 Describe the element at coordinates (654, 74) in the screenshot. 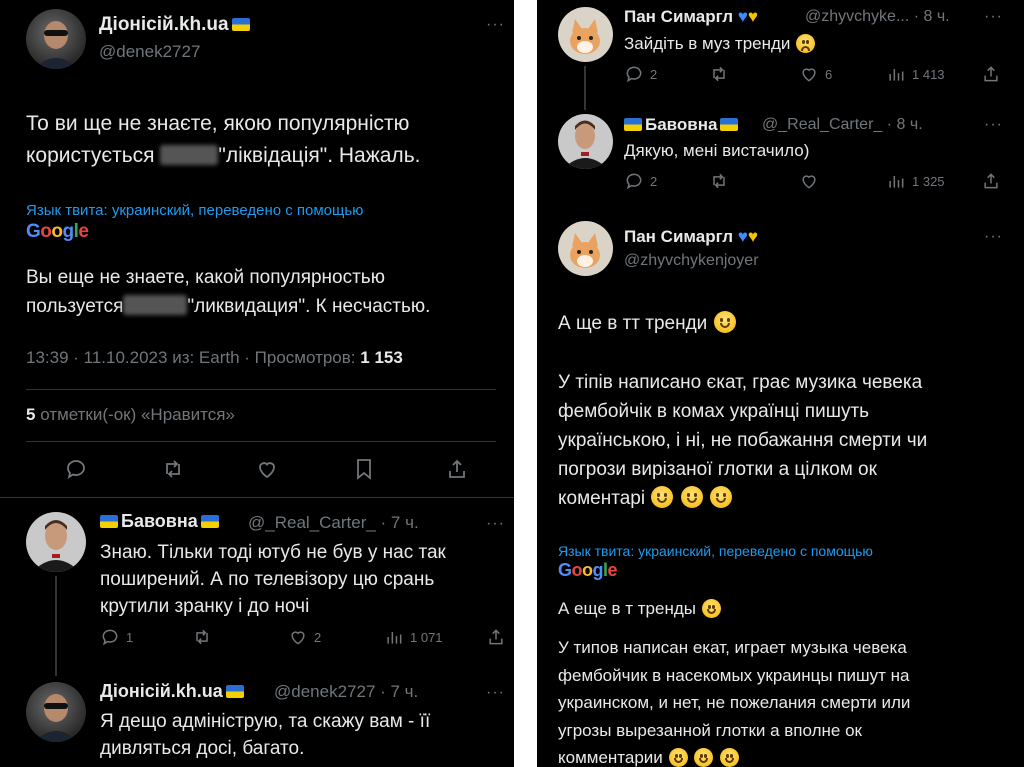

I see `reply-count: 2` at that location.